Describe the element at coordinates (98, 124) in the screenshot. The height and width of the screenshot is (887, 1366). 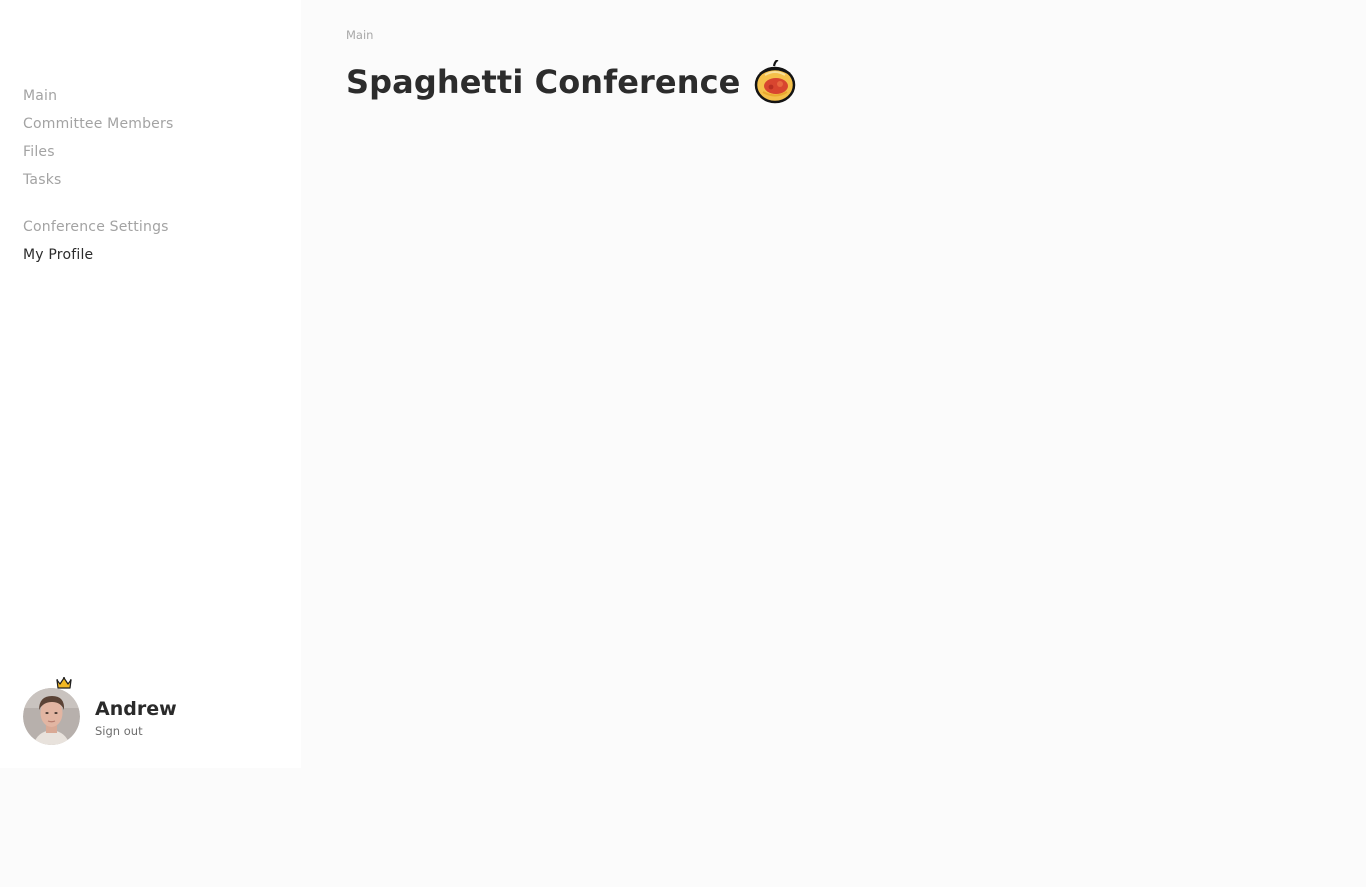
I see `sidebar-item-committee-members: Committee Members` at that location.